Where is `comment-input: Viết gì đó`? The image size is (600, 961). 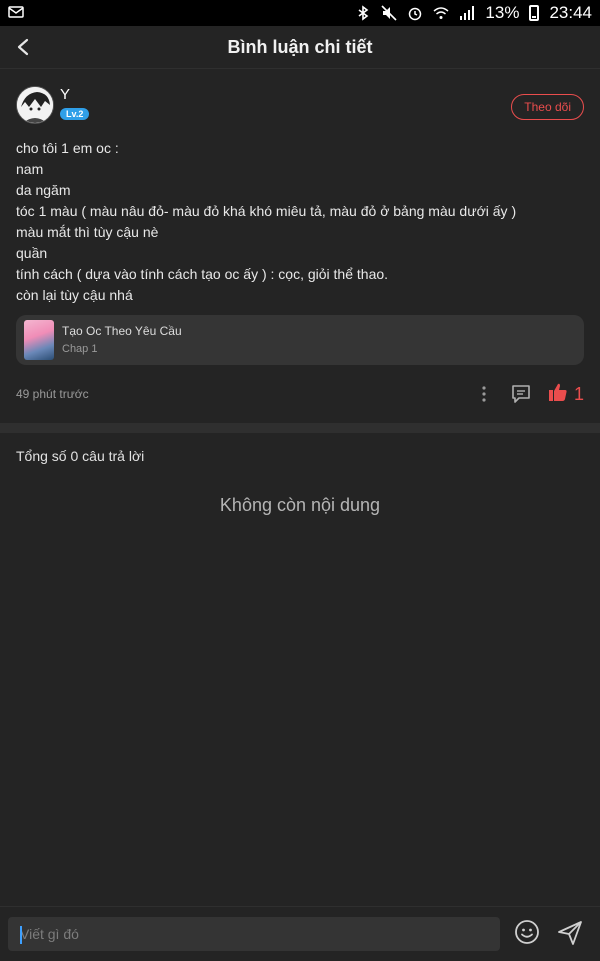 comment-input: Viết gì đó is located at coordinates (254, 934).